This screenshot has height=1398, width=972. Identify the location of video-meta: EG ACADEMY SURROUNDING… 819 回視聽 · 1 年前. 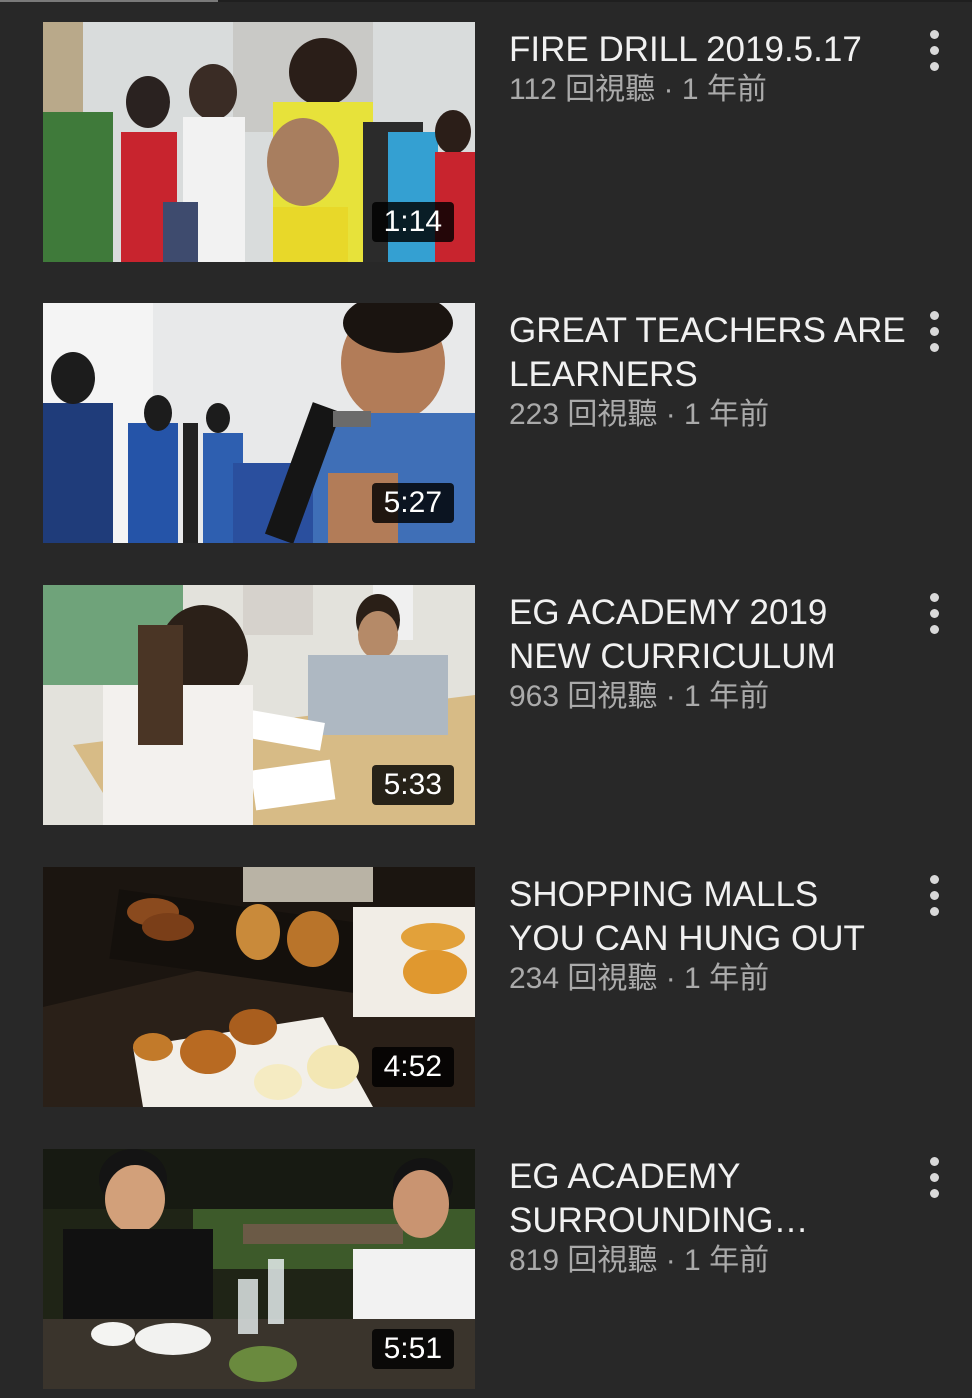
(709, 1218).